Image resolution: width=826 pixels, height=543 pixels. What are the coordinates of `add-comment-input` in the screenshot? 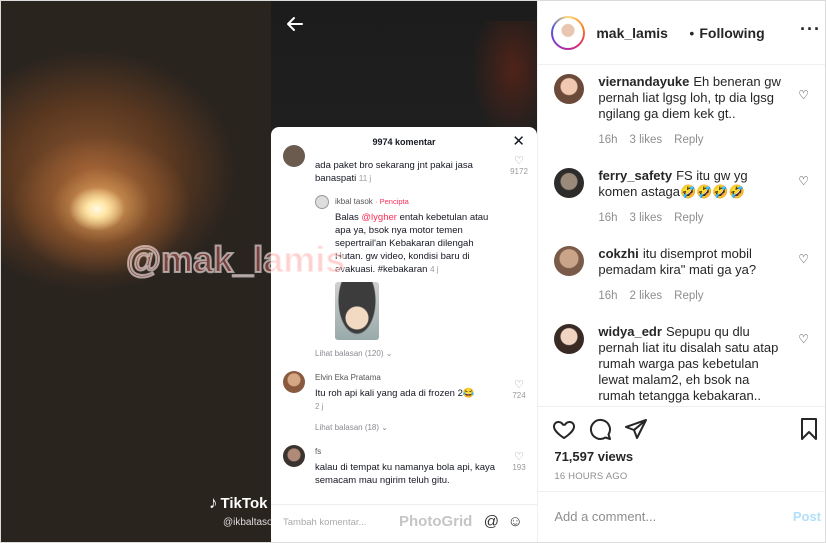 It's located at (664, 516).